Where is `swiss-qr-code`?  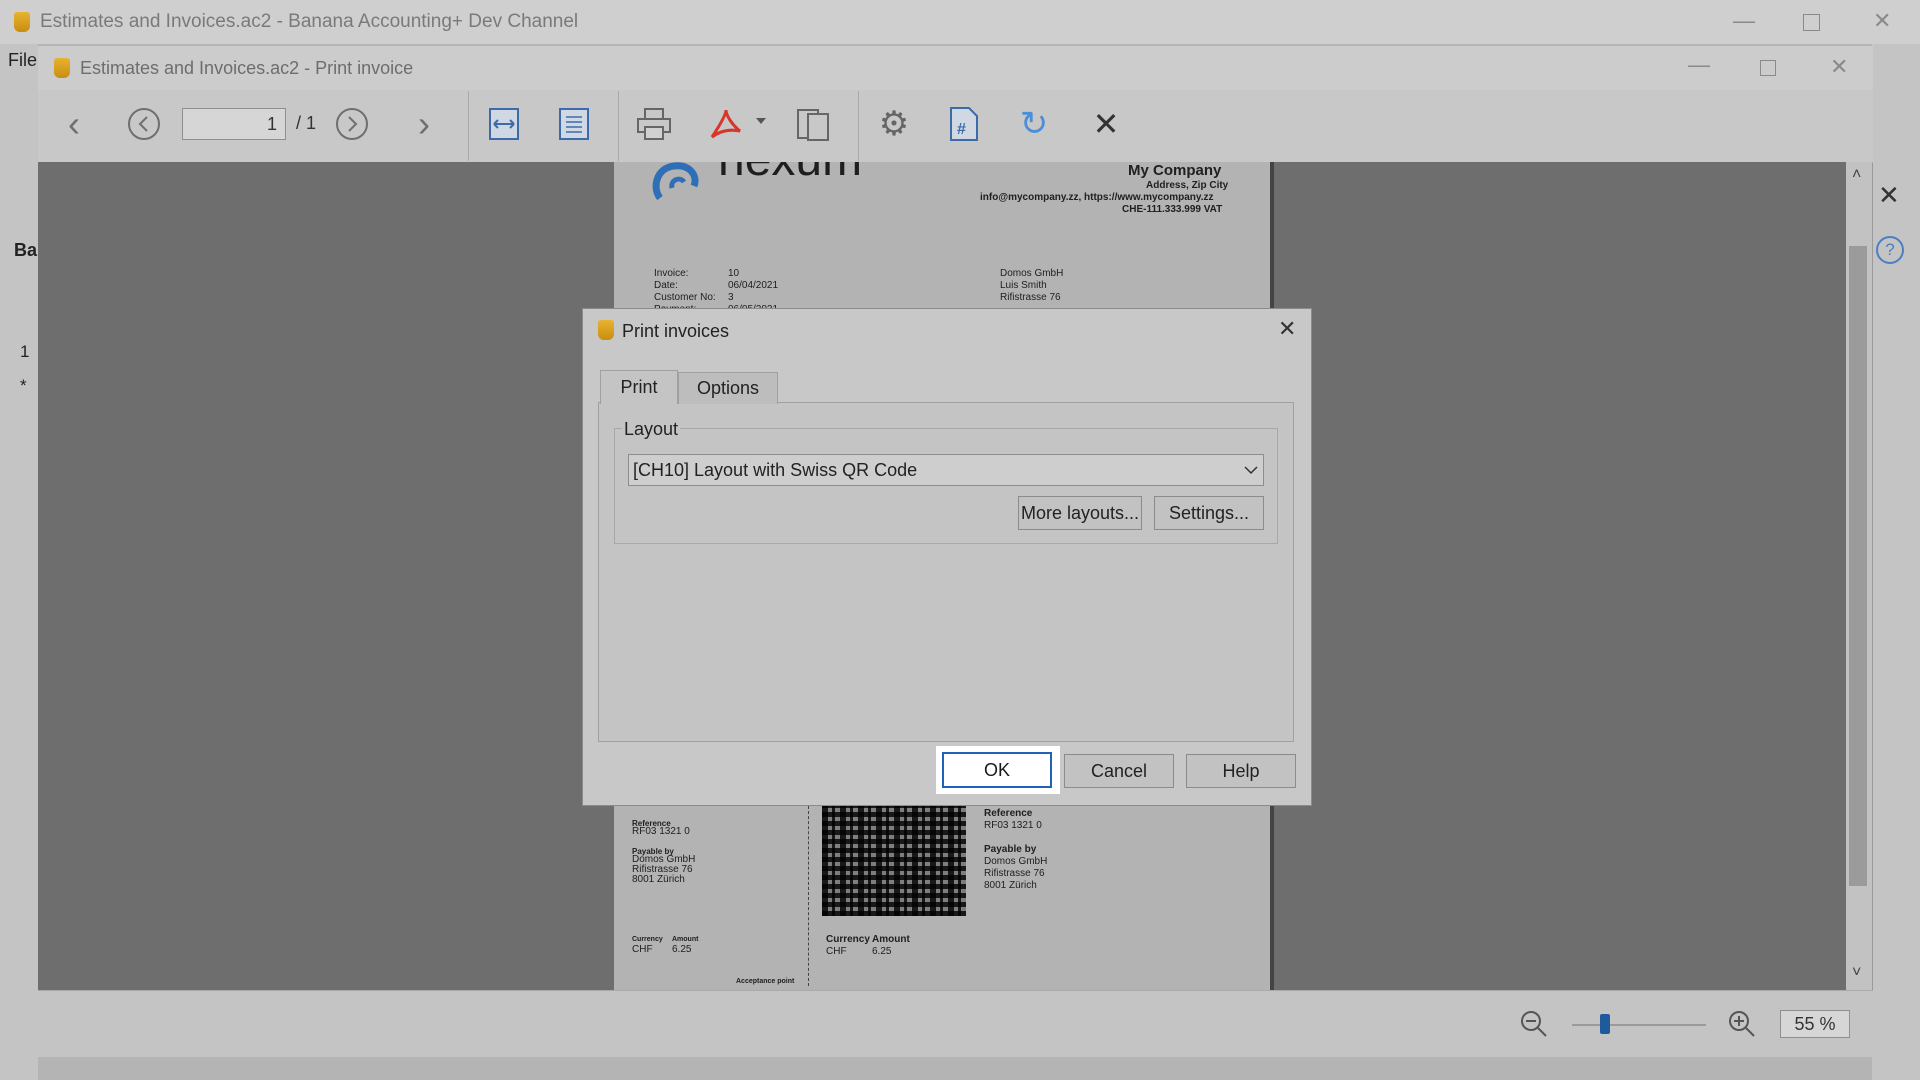 swiss-qr-code is located at coordinates (894, 860).